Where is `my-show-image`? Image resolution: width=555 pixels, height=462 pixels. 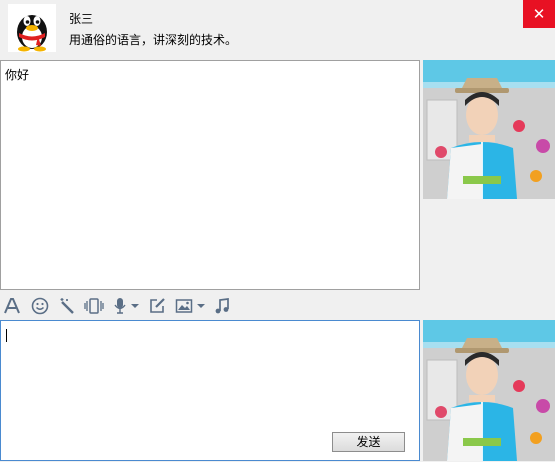 my-show-image is located at coordinates (489, 390).